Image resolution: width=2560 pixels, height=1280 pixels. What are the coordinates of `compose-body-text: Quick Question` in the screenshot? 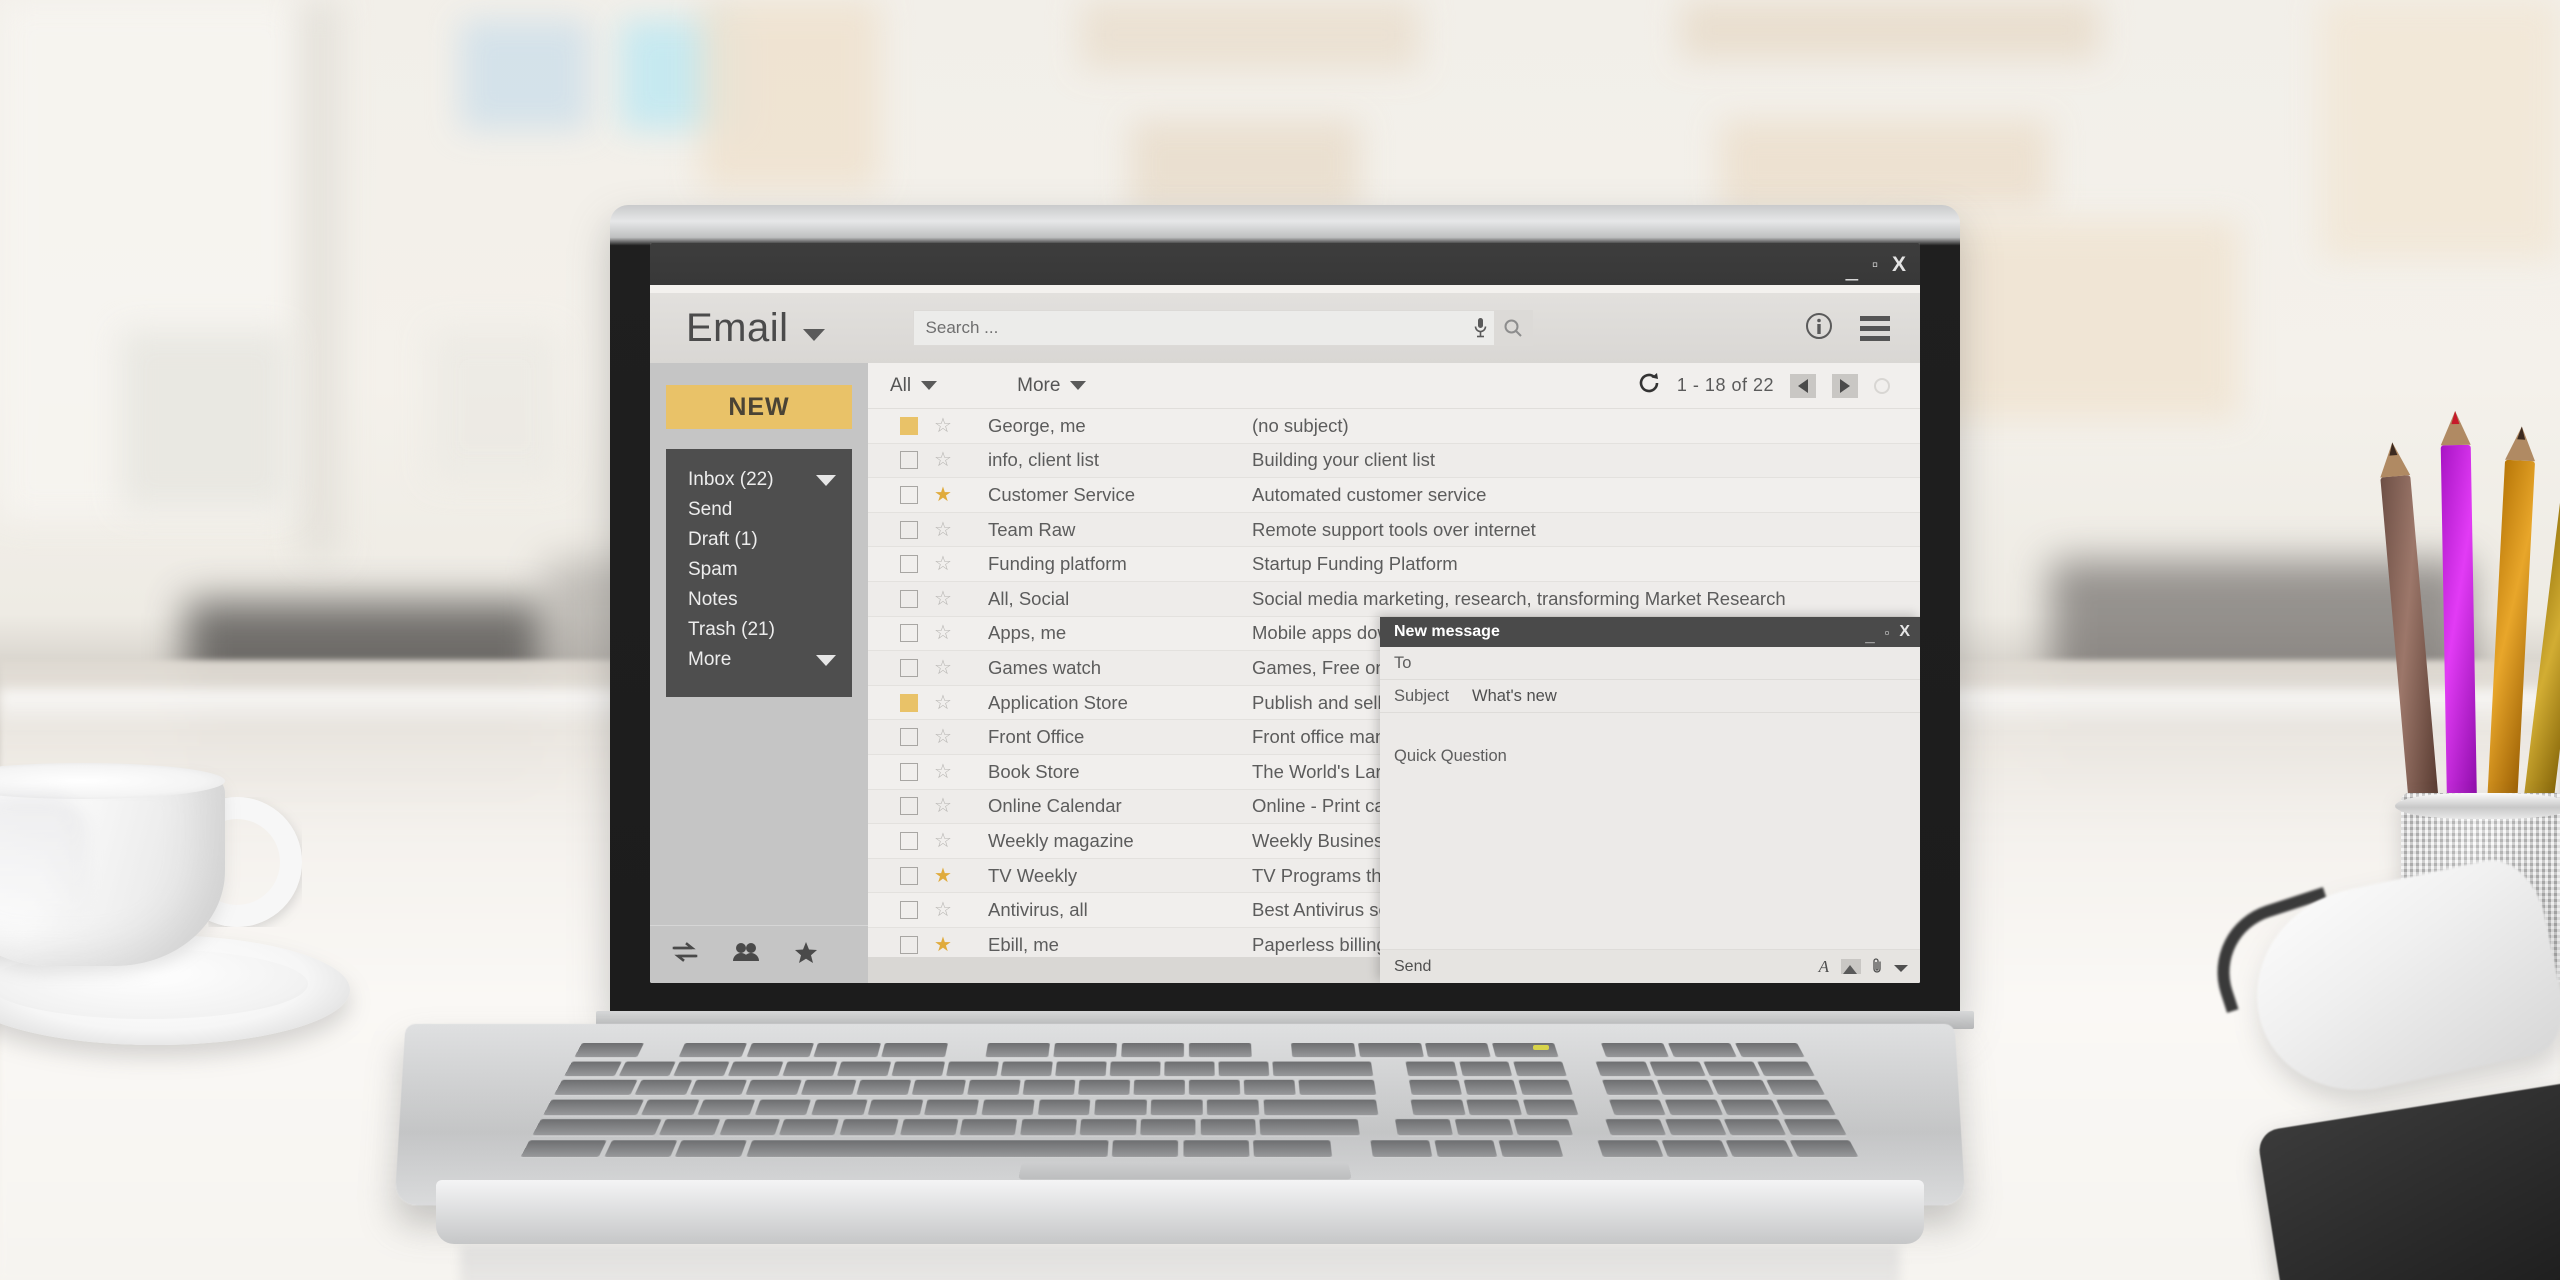 It's located at (1650, 831).